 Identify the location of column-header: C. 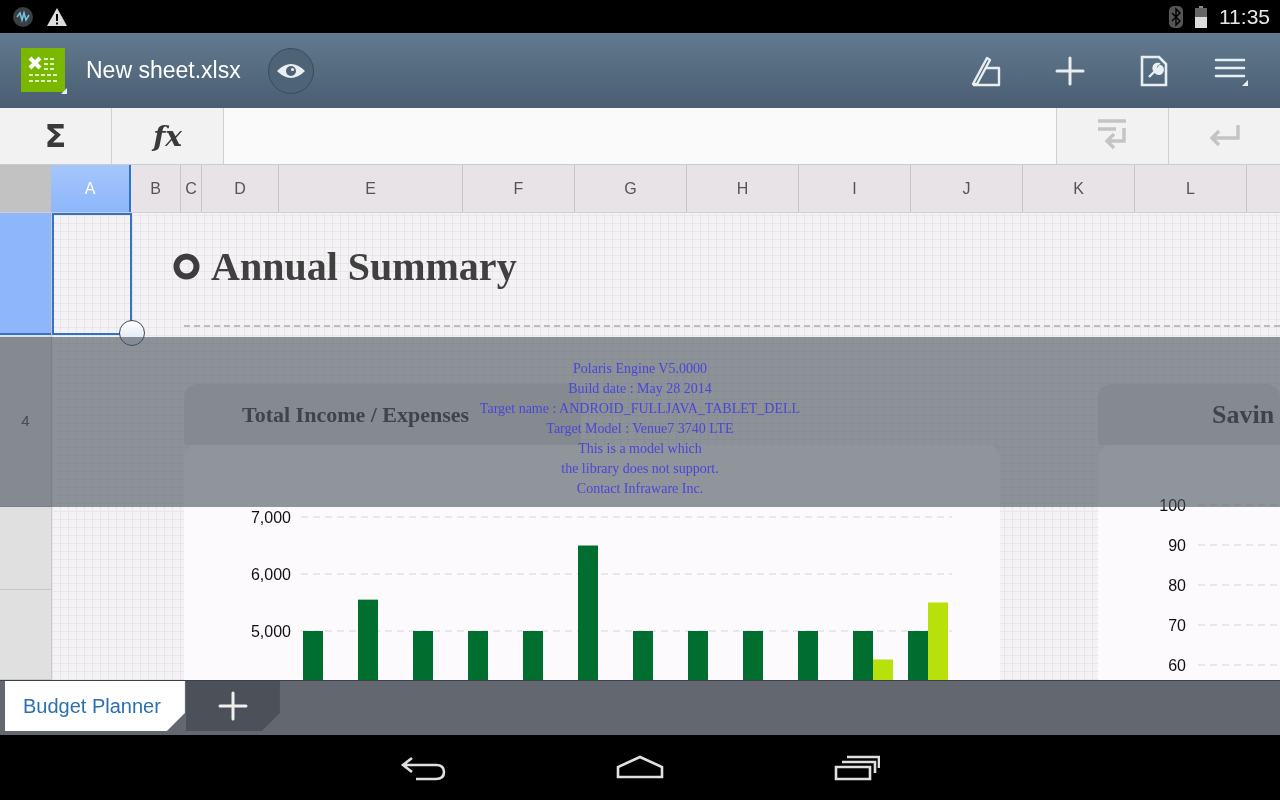
(191, 188).